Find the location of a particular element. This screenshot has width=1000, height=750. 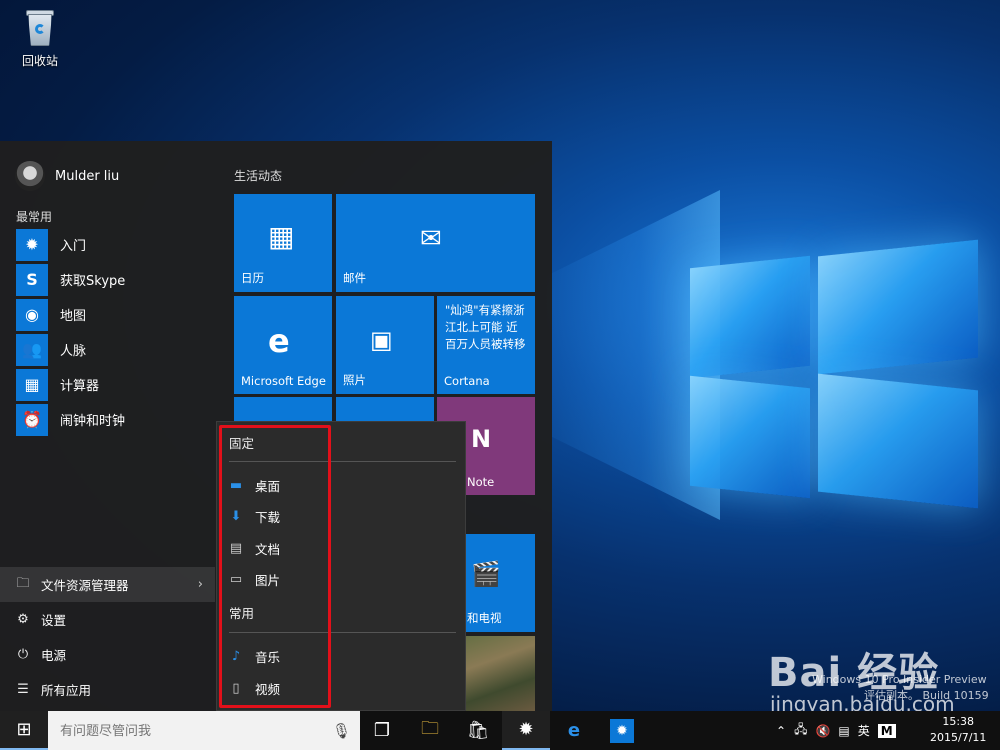

app-item-people: 👥 人脉 is located at coordinates (111, 349).